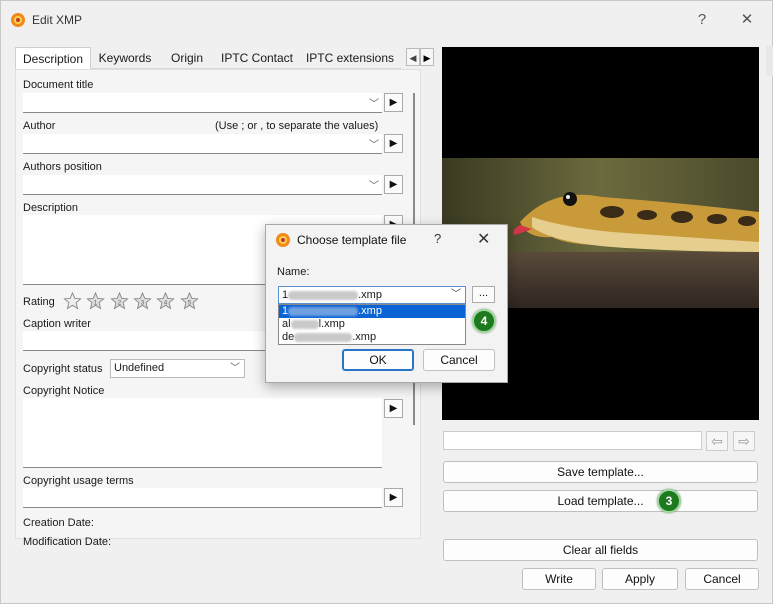  What do you see at coordinates (427, 57) in the screenshot?
I see `tab-scroll-right-button: ▶` at bounding box center [427, 57].